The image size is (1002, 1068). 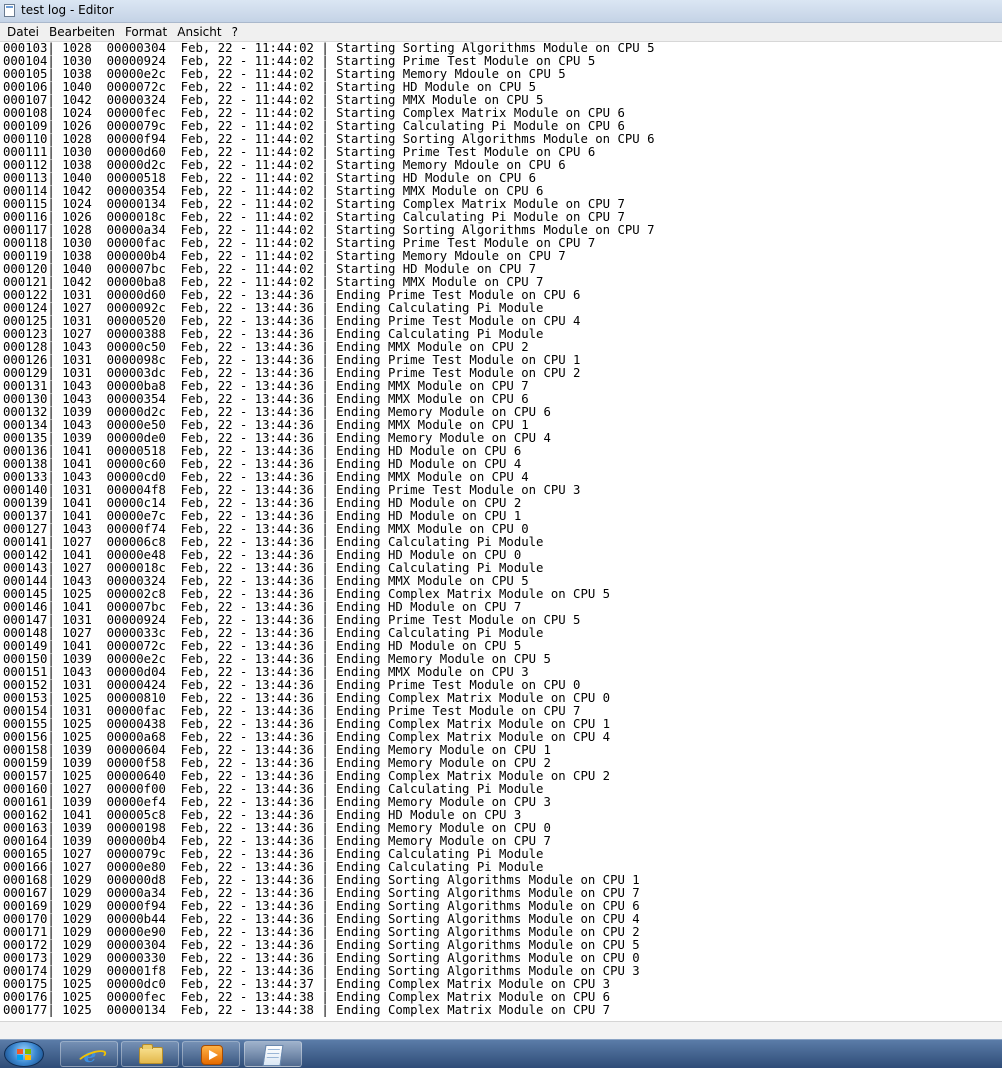 I want to click on taskbar-button-explorer, so click(x=150, y=1054).